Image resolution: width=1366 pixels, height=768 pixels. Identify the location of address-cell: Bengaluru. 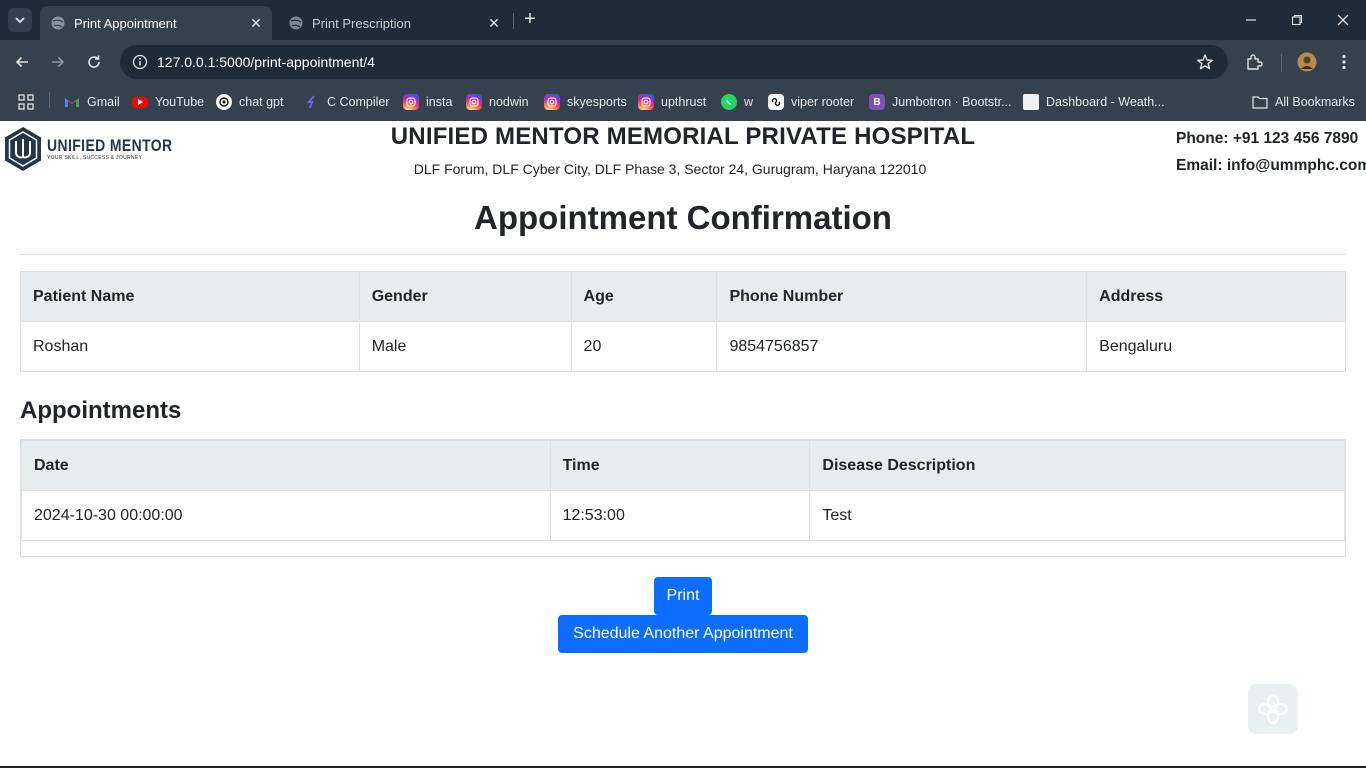
(1216, 346).